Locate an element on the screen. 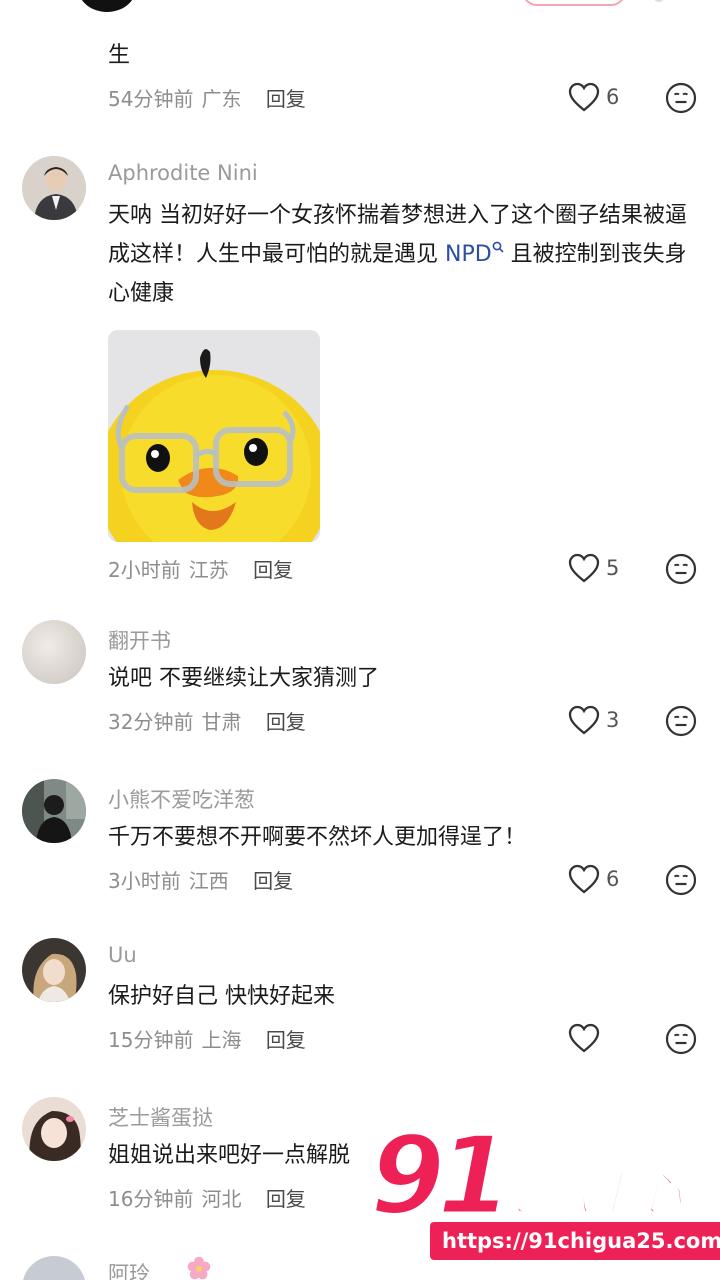  watermark: 91 吃瓜中心 https://91chigua25.com is located at coordinates (544, 1193).